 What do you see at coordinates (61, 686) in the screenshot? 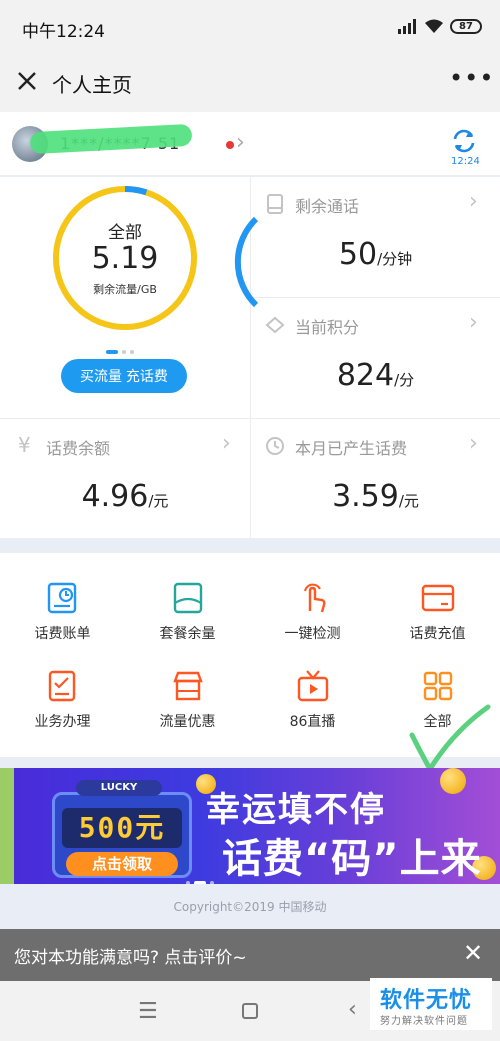
I see `form-icon` at bounding box center [61, 686].